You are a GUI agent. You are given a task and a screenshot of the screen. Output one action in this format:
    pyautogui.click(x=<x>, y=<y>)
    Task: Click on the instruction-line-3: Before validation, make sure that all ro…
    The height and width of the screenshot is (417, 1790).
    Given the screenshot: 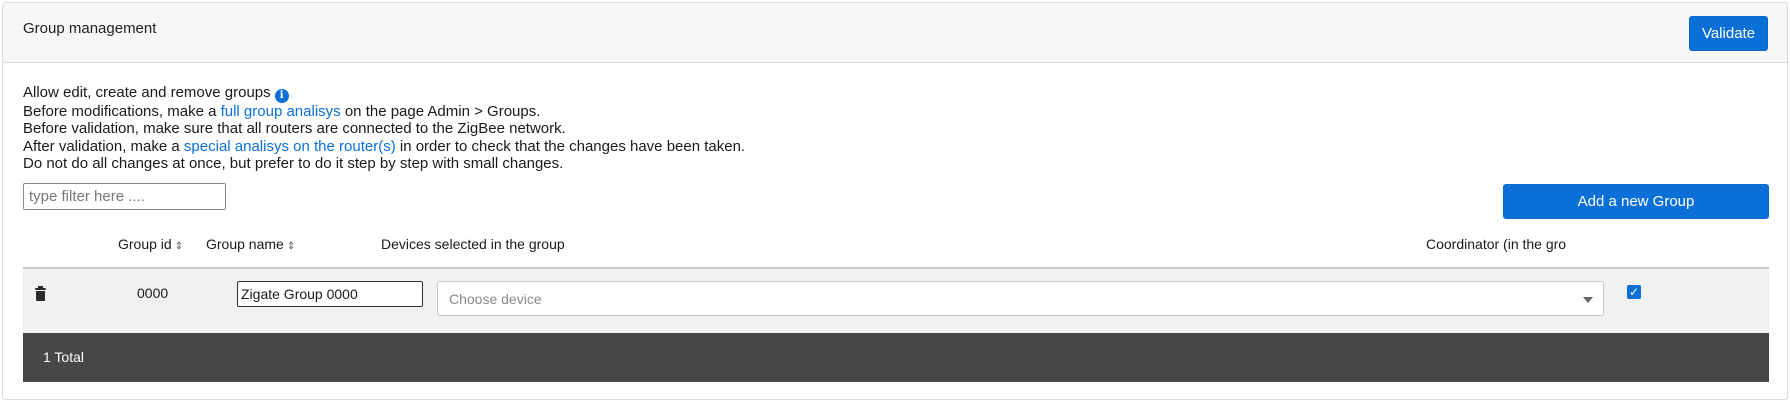 What is the action you would take?
    pyautogui.click(x=294, y=129)
    